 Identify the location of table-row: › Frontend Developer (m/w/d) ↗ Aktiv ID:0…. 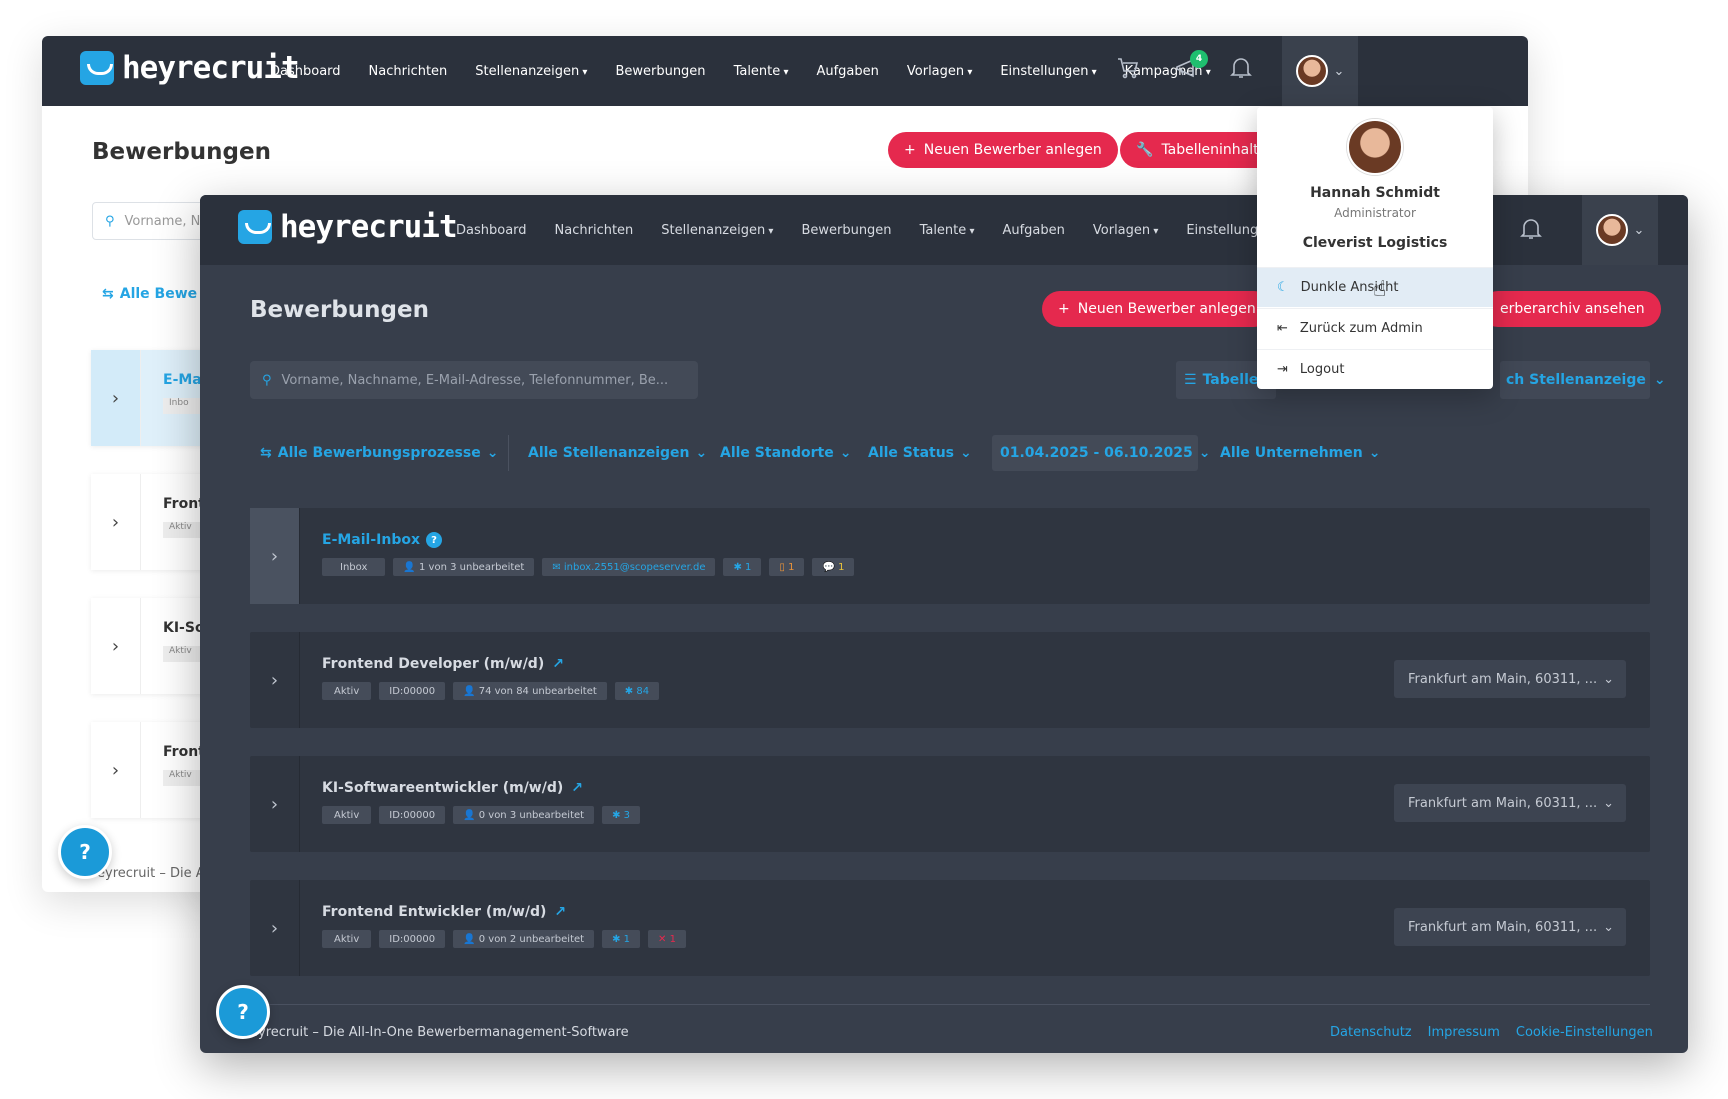
(950, 680).